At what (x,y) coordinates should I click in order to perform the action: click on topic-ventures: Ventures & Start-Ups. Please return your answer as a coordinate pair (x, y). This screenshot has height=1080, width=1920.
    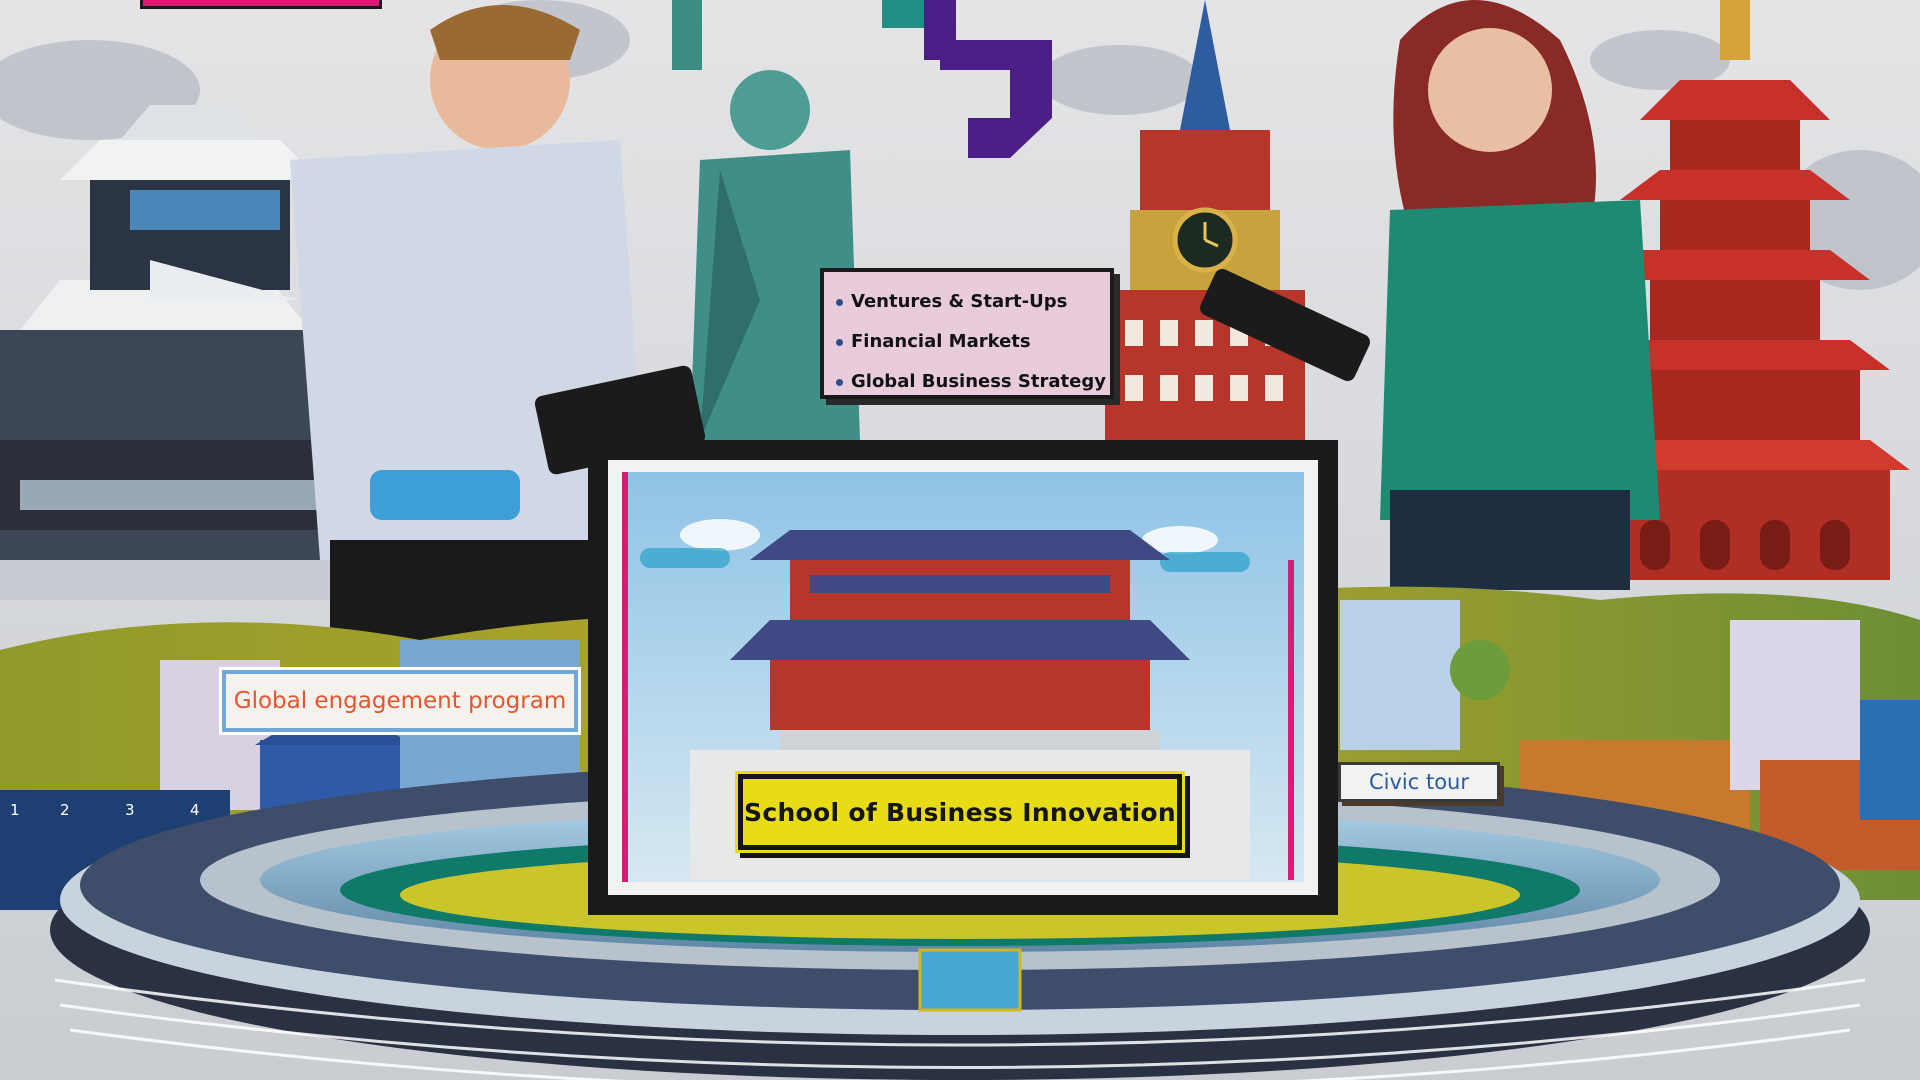
    Looking at the image, I should click on (959, 301).